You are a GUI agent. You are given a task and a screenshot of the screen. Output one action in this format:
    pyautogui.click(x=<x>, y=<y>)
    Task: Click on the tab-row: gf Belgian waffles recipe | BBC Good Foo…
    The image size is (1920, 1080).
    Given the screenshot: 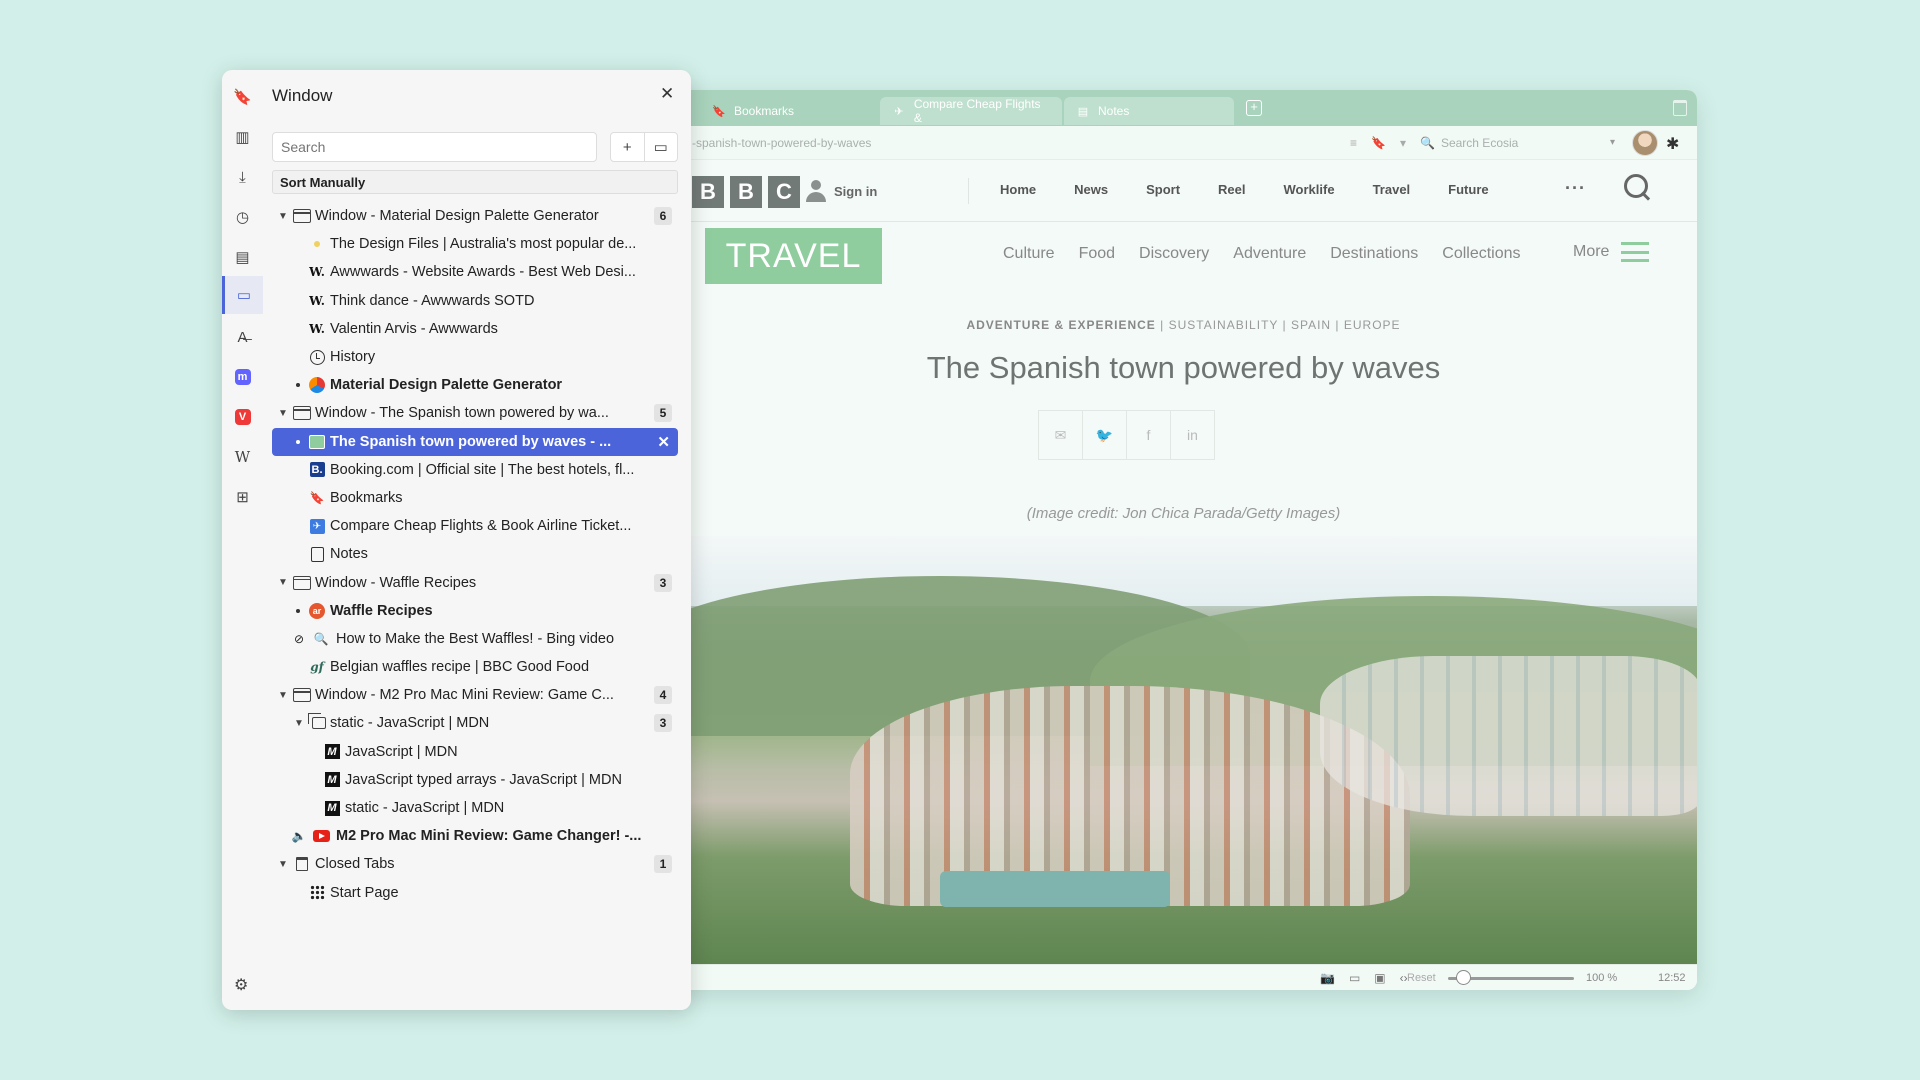 What is the action you would take?
    pyautogui.click(x=475, y=667)
    